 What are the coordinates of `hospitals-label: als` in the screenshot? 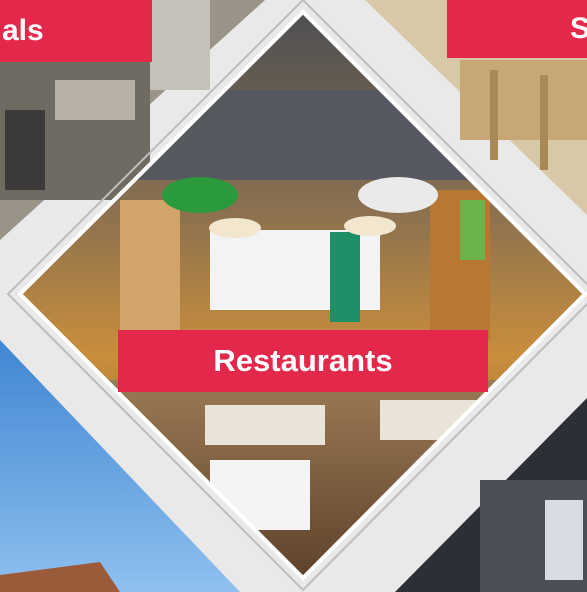 It's located at (76, 31).